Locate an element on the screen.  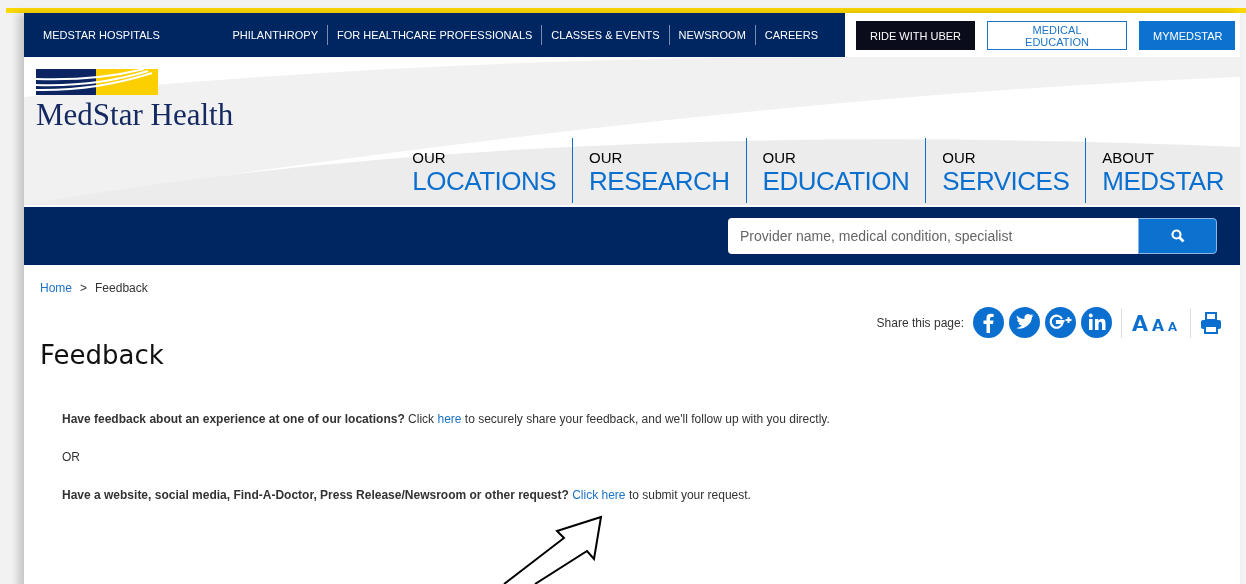
share-label: Share this page: is located at coordinates (920, 322).